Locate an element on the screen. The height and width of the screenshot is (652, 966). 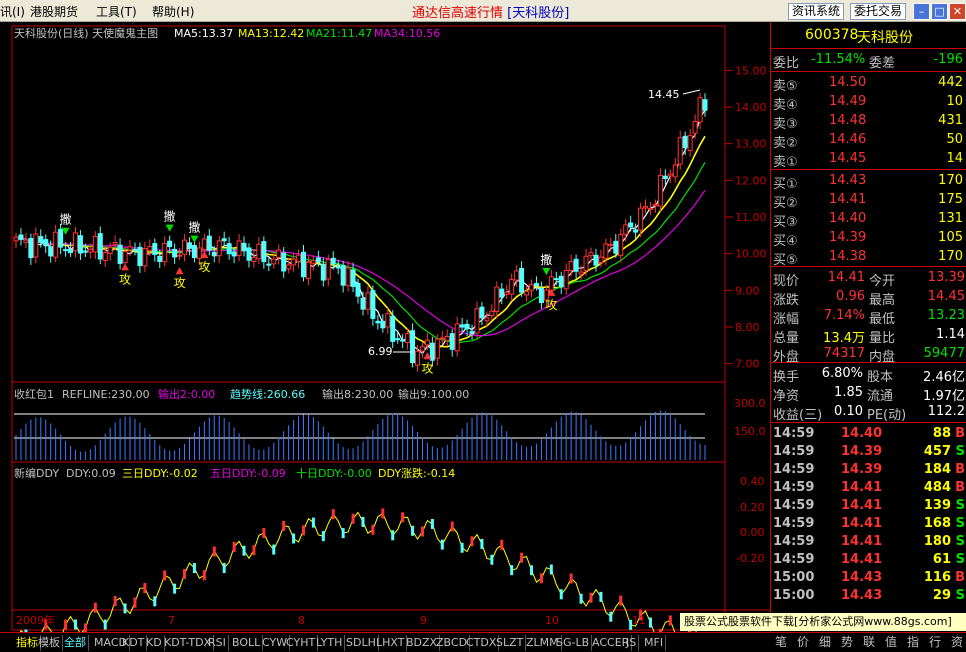
panel-tab: 笔 is located at coordinates (781, 643).